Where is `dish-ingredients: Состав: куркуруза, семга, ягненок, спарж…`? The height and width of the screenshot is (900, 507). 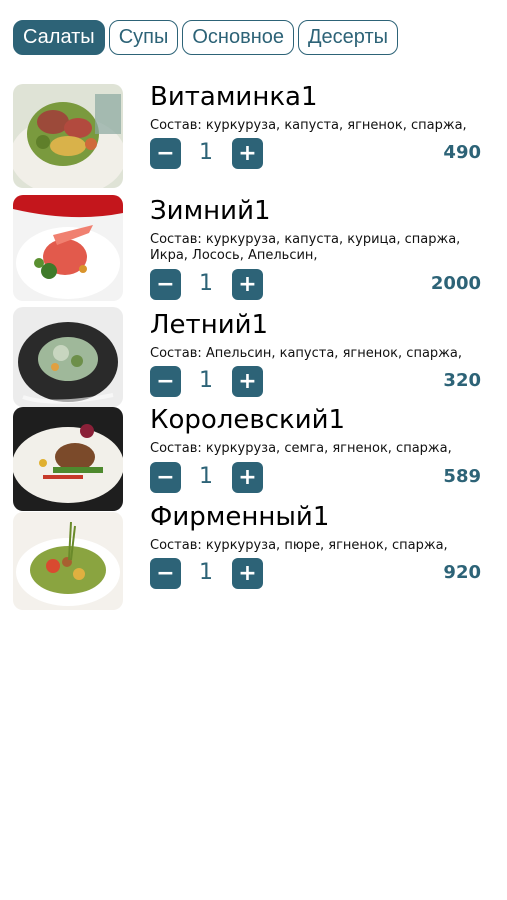 dish-ingredients: Состав: куркуруза, семга, ягненок, спарж… is located at coordinates (301, 448).